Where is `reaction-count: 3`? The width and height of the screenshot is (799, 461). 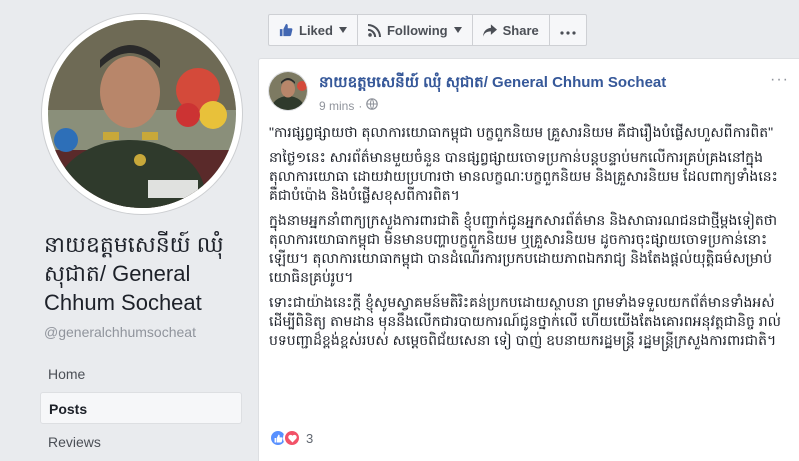
reaction-count: 3 is located at coordinates (309, 438).